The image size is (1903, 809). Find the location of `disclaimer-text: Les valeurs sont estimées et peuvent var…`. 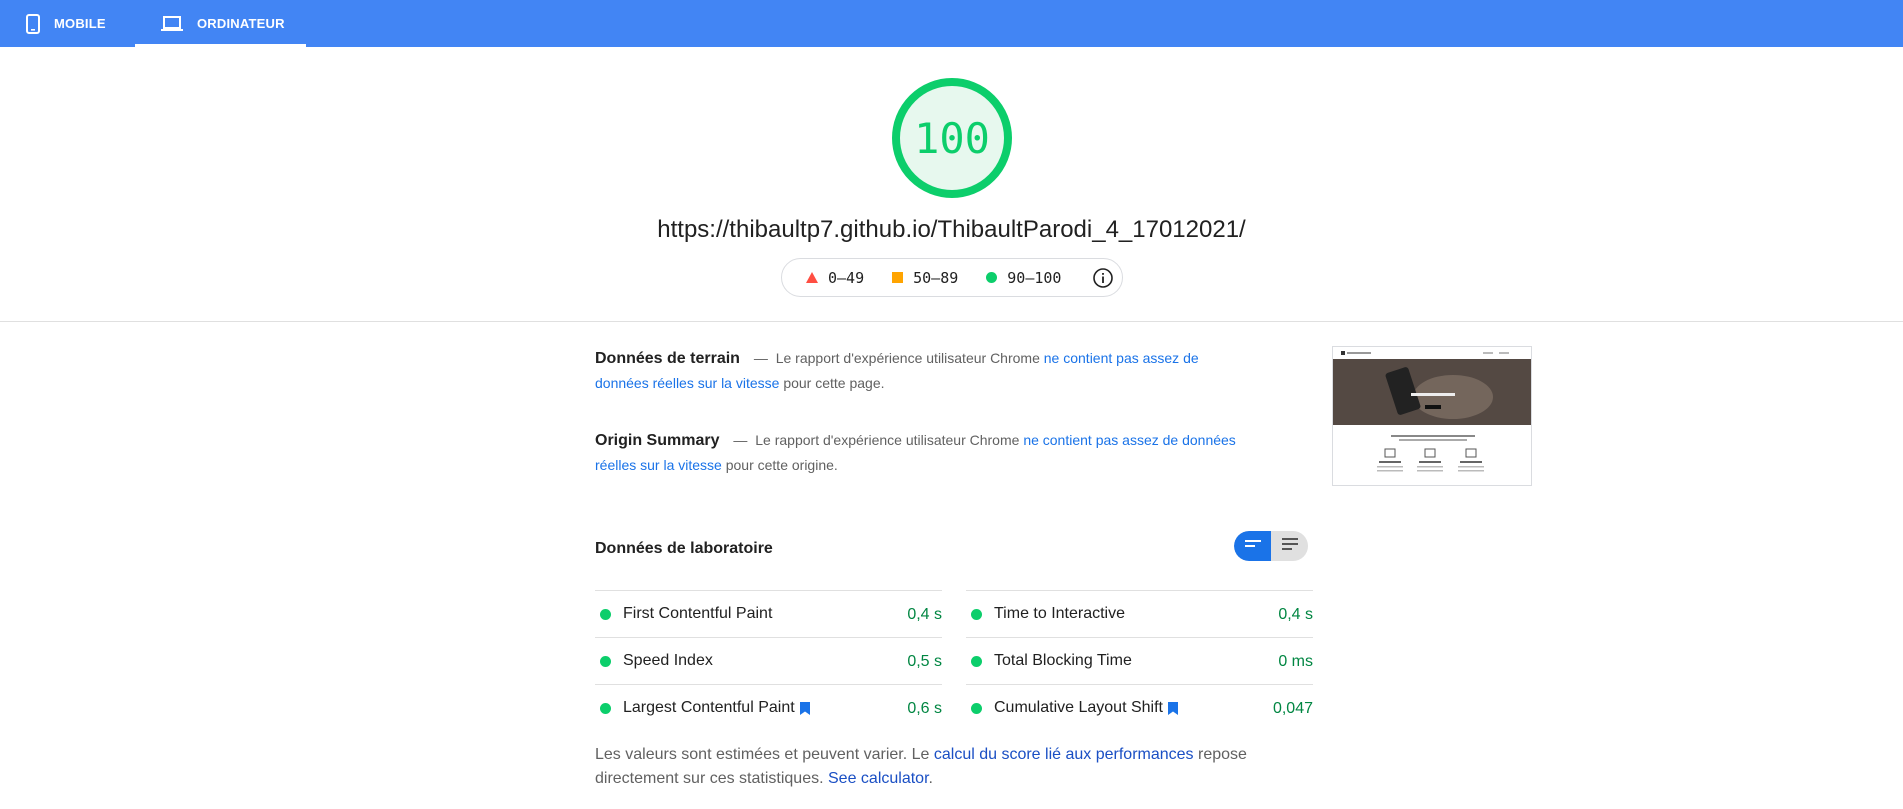

disclaimer-text: Les valeurs sont estimées et peuvent var… is located at coordinates (762, 754).